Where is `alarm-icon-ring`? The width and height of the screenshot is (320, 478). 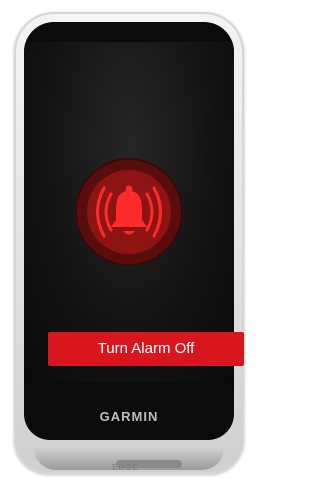
alarm-icon-ring is located at coordinates (129, 212).